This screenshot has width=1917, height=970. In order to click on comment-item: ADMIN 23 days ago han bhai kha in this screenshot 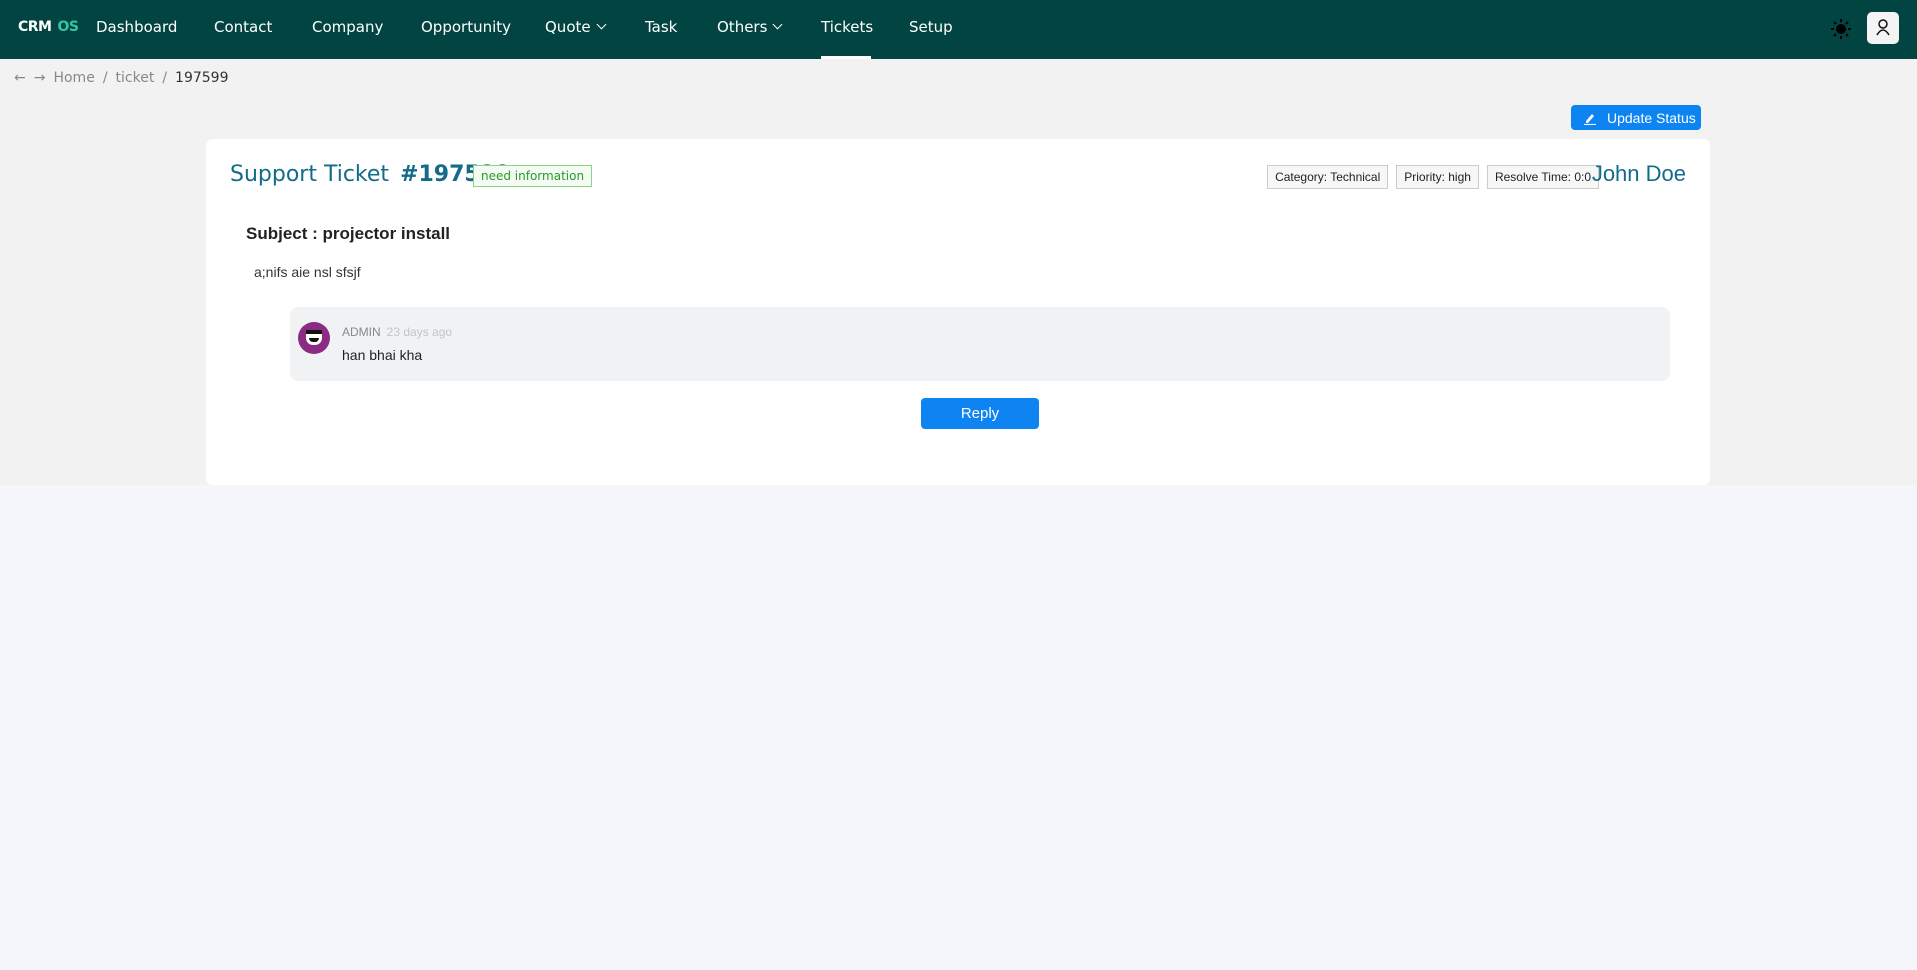, I will do `click(980, 344)`.